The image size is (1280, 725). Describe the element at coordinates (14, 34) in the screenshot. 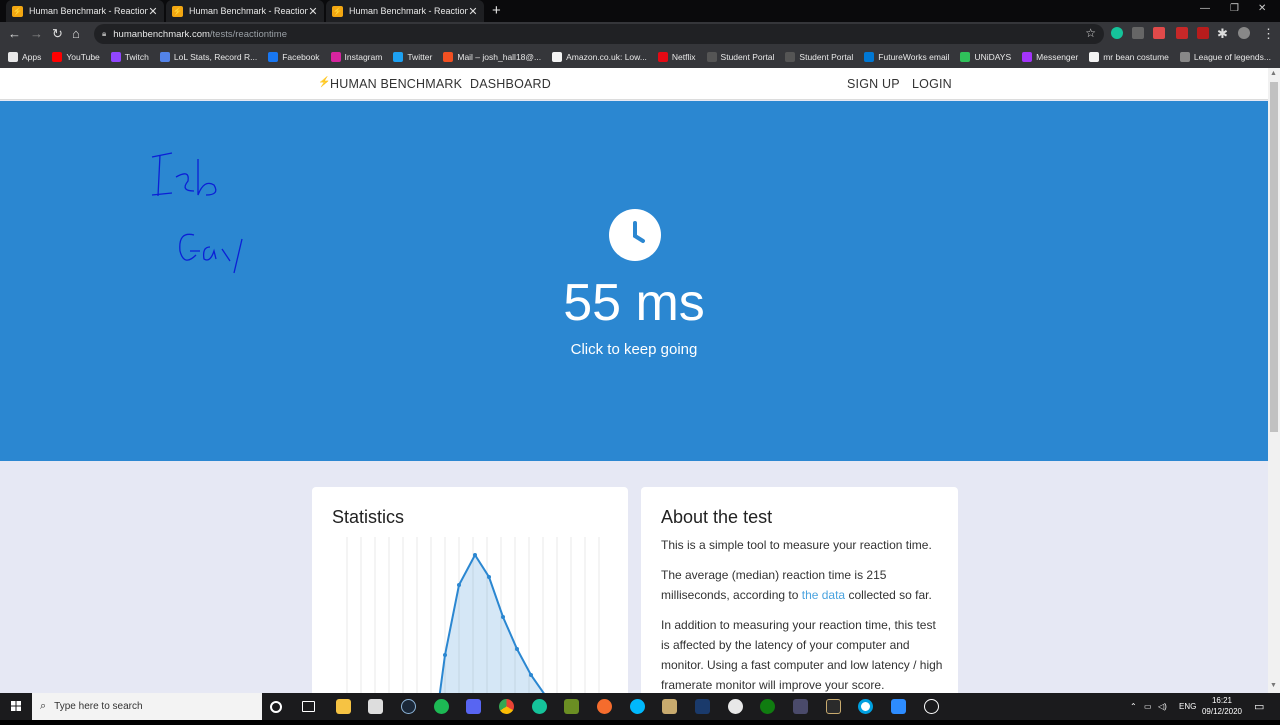

I see `back-icon: ←` at that location.